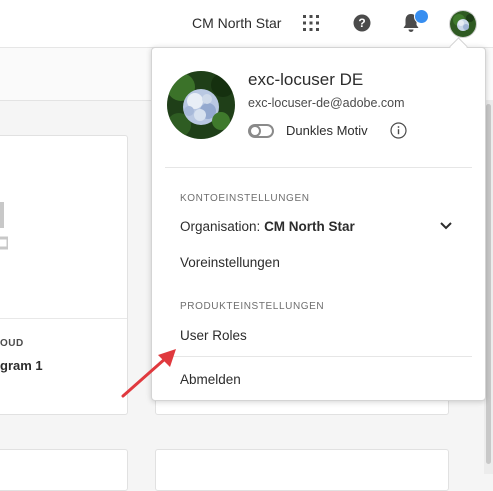  I want to click on annotation-arrow, so click(148, 373).